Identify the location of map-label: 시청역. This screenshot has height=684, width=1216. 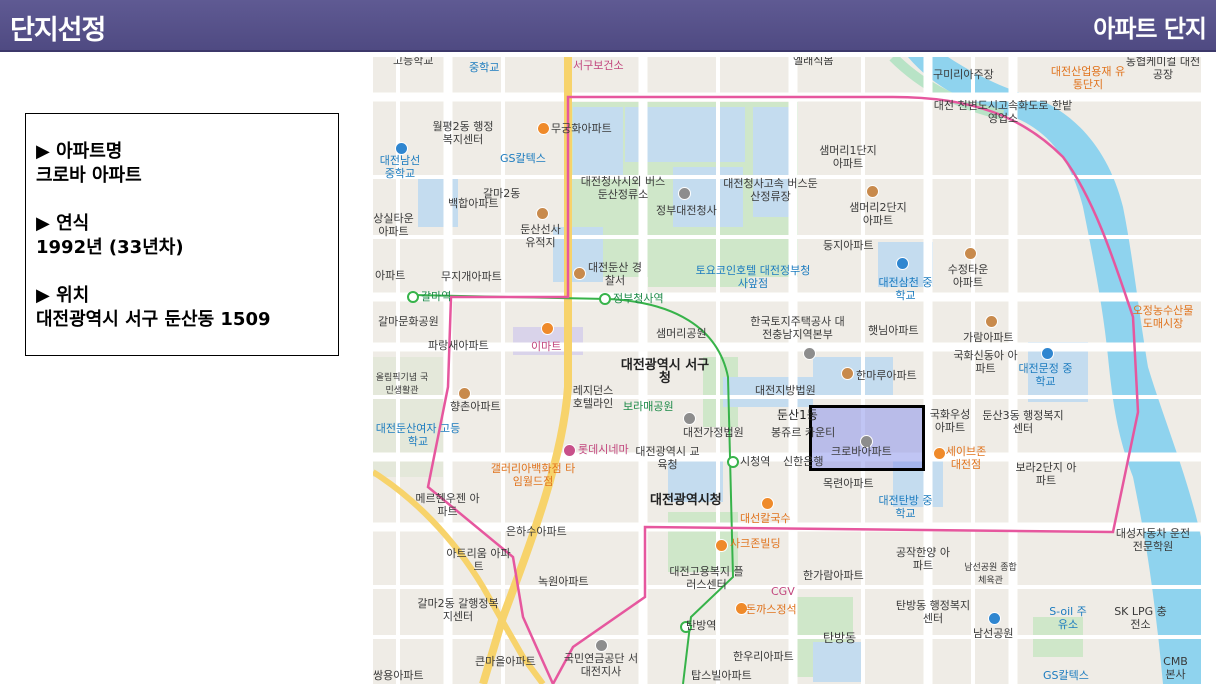
(755, 461).